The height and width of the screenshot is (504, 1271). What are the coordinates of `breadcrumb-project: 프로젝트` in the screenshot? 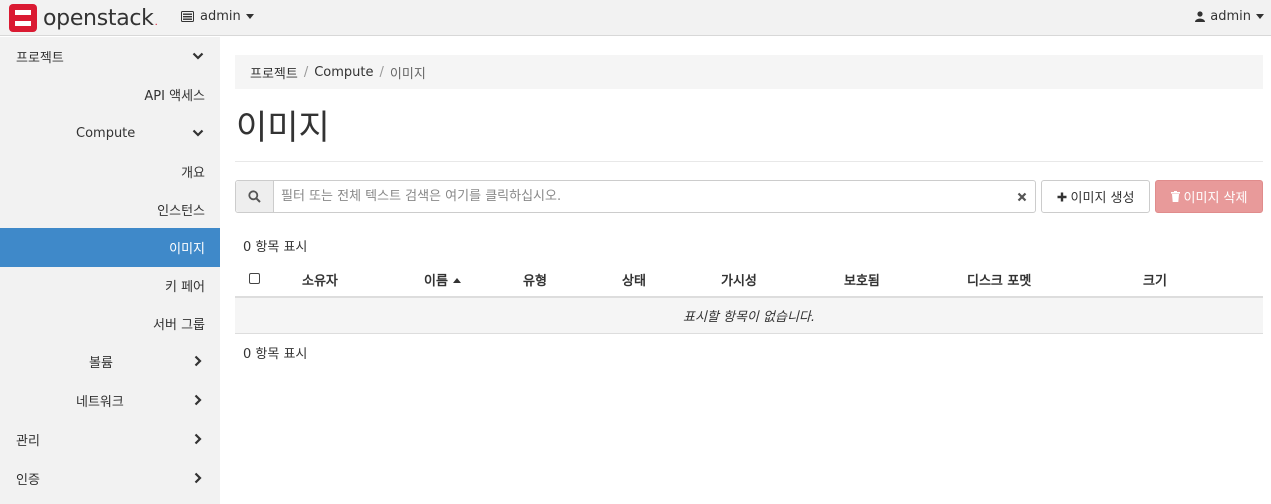 It's located at (274, 72).